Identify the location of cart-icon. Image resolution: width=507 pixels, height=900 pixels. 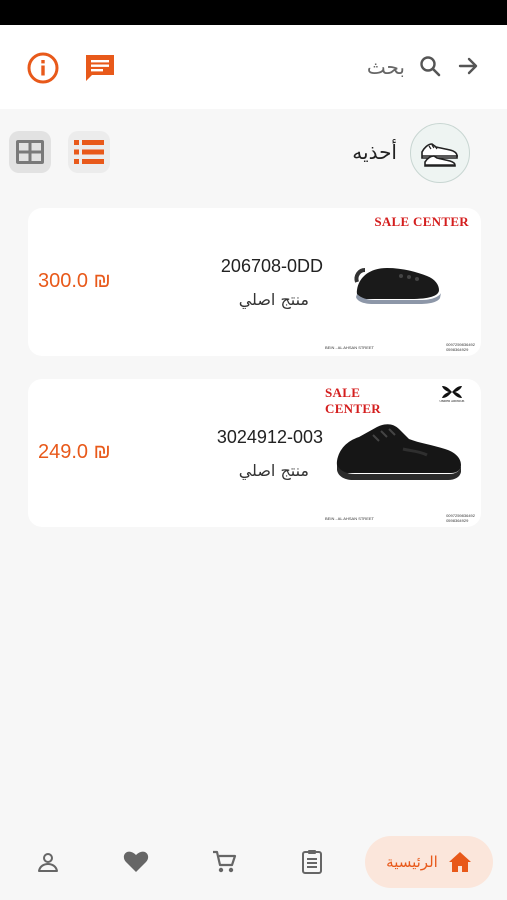
(225, 861).